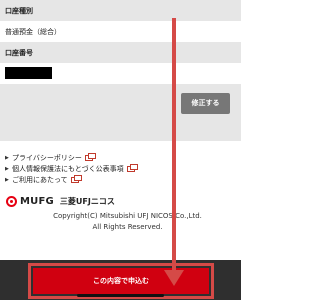 The width and height of the screenshot is (320, 300). I want to click on link-personal-info: ▶ 個人情報保護法にもとづく公表事項, so click(123, 168).